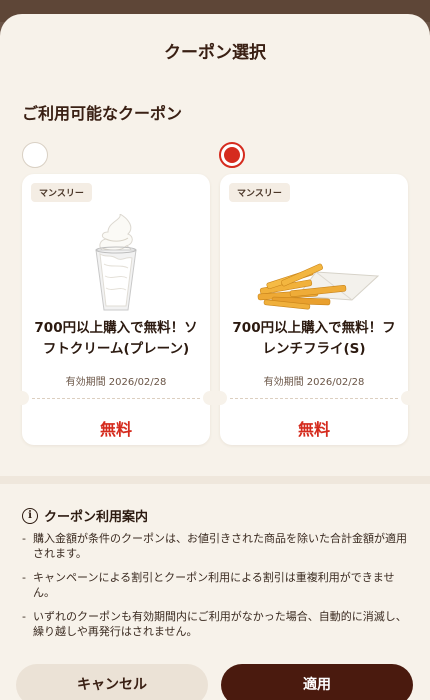 This screenshot has width=430, height=700. What do you see at coordinates (215, 480) in the screenshot?
I see `section-divider` at bounding box center [215, 480].